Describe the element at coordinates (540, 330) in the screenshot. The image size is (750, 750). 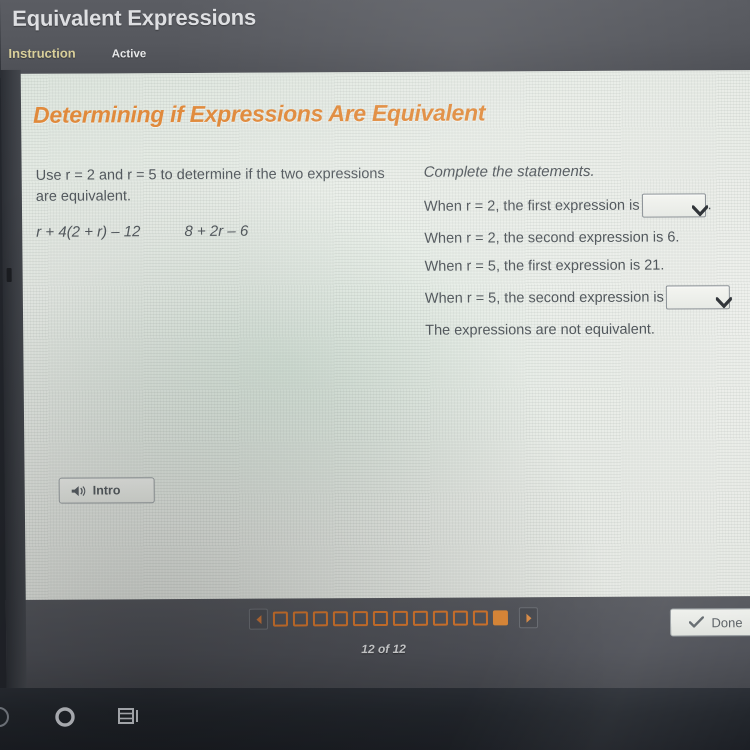
I see `statement-text: The expressions are not equivalent.` at that location.